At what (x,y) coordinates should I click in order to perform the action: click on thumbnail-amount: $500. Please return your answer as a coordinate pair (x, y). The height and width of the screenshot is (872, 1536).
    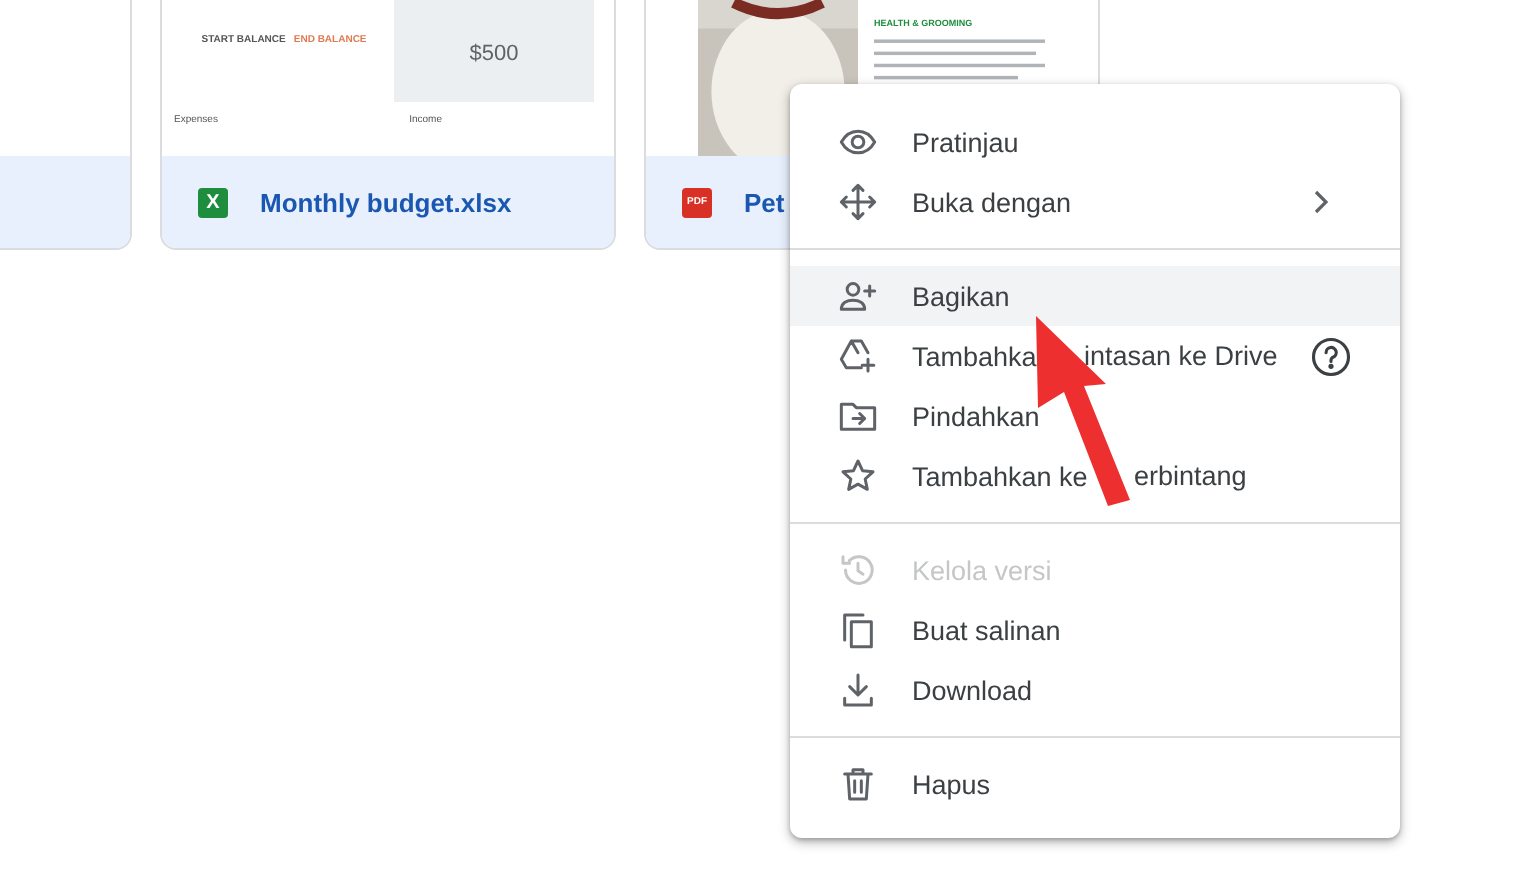
    Looking at the image, I should click on (494, 54).